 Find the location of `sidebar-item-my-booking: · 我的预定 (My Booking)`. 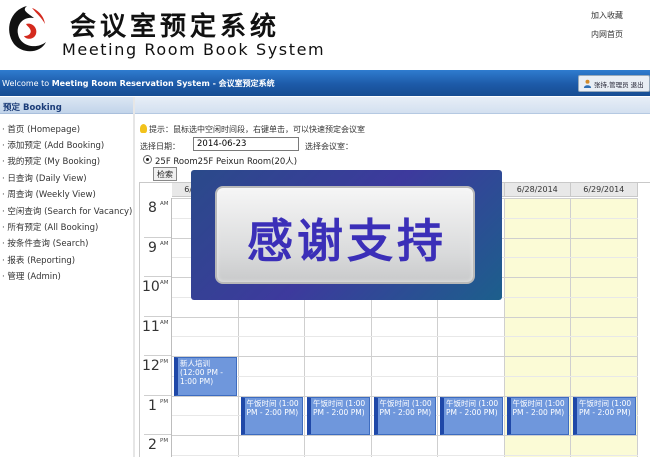

sidebar-item-my-booking: · 我的预定 (My Booking) is located at coordinates (50, 162).